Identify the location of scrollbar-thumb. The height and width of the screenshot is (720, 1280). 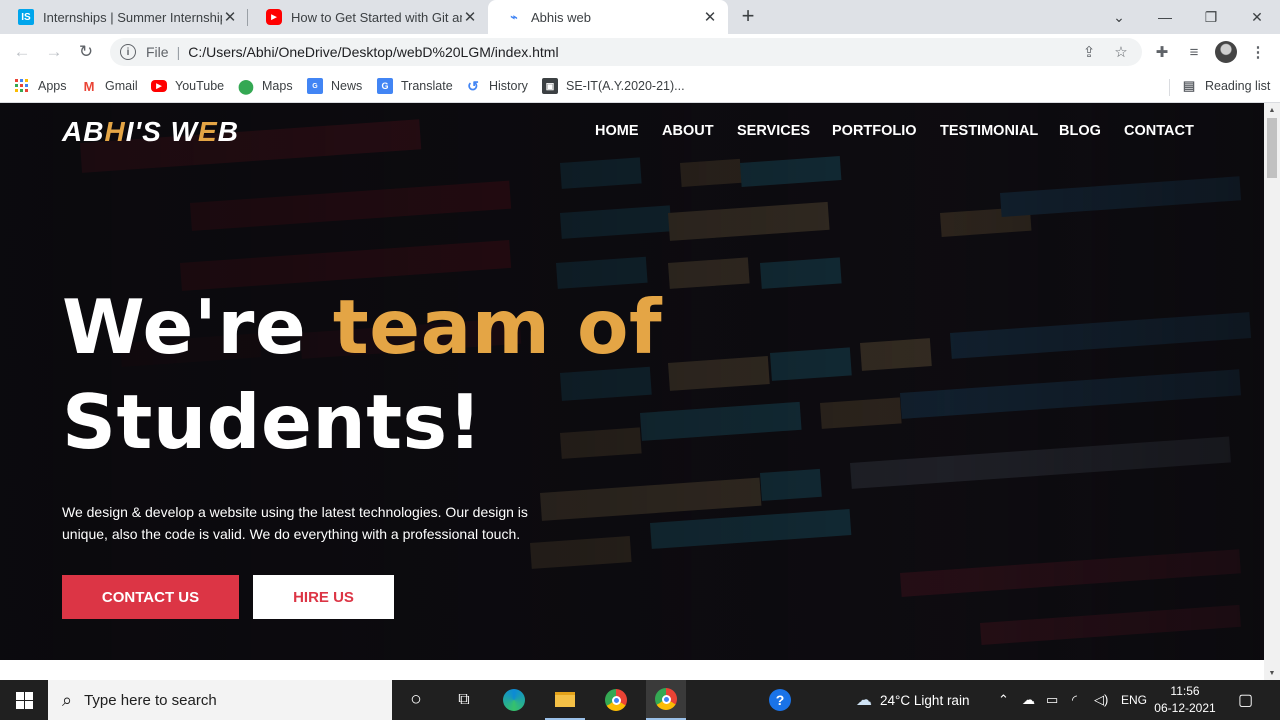
(1272, 148).